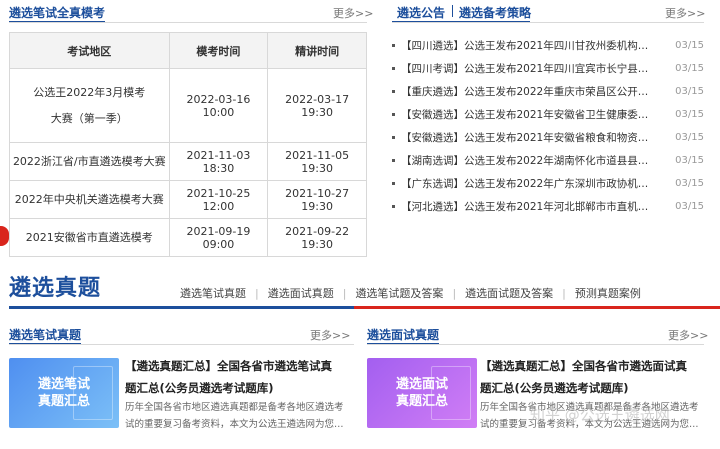  I want to click on mock-time: 2021-09-19 09:00, so click(218, 237).